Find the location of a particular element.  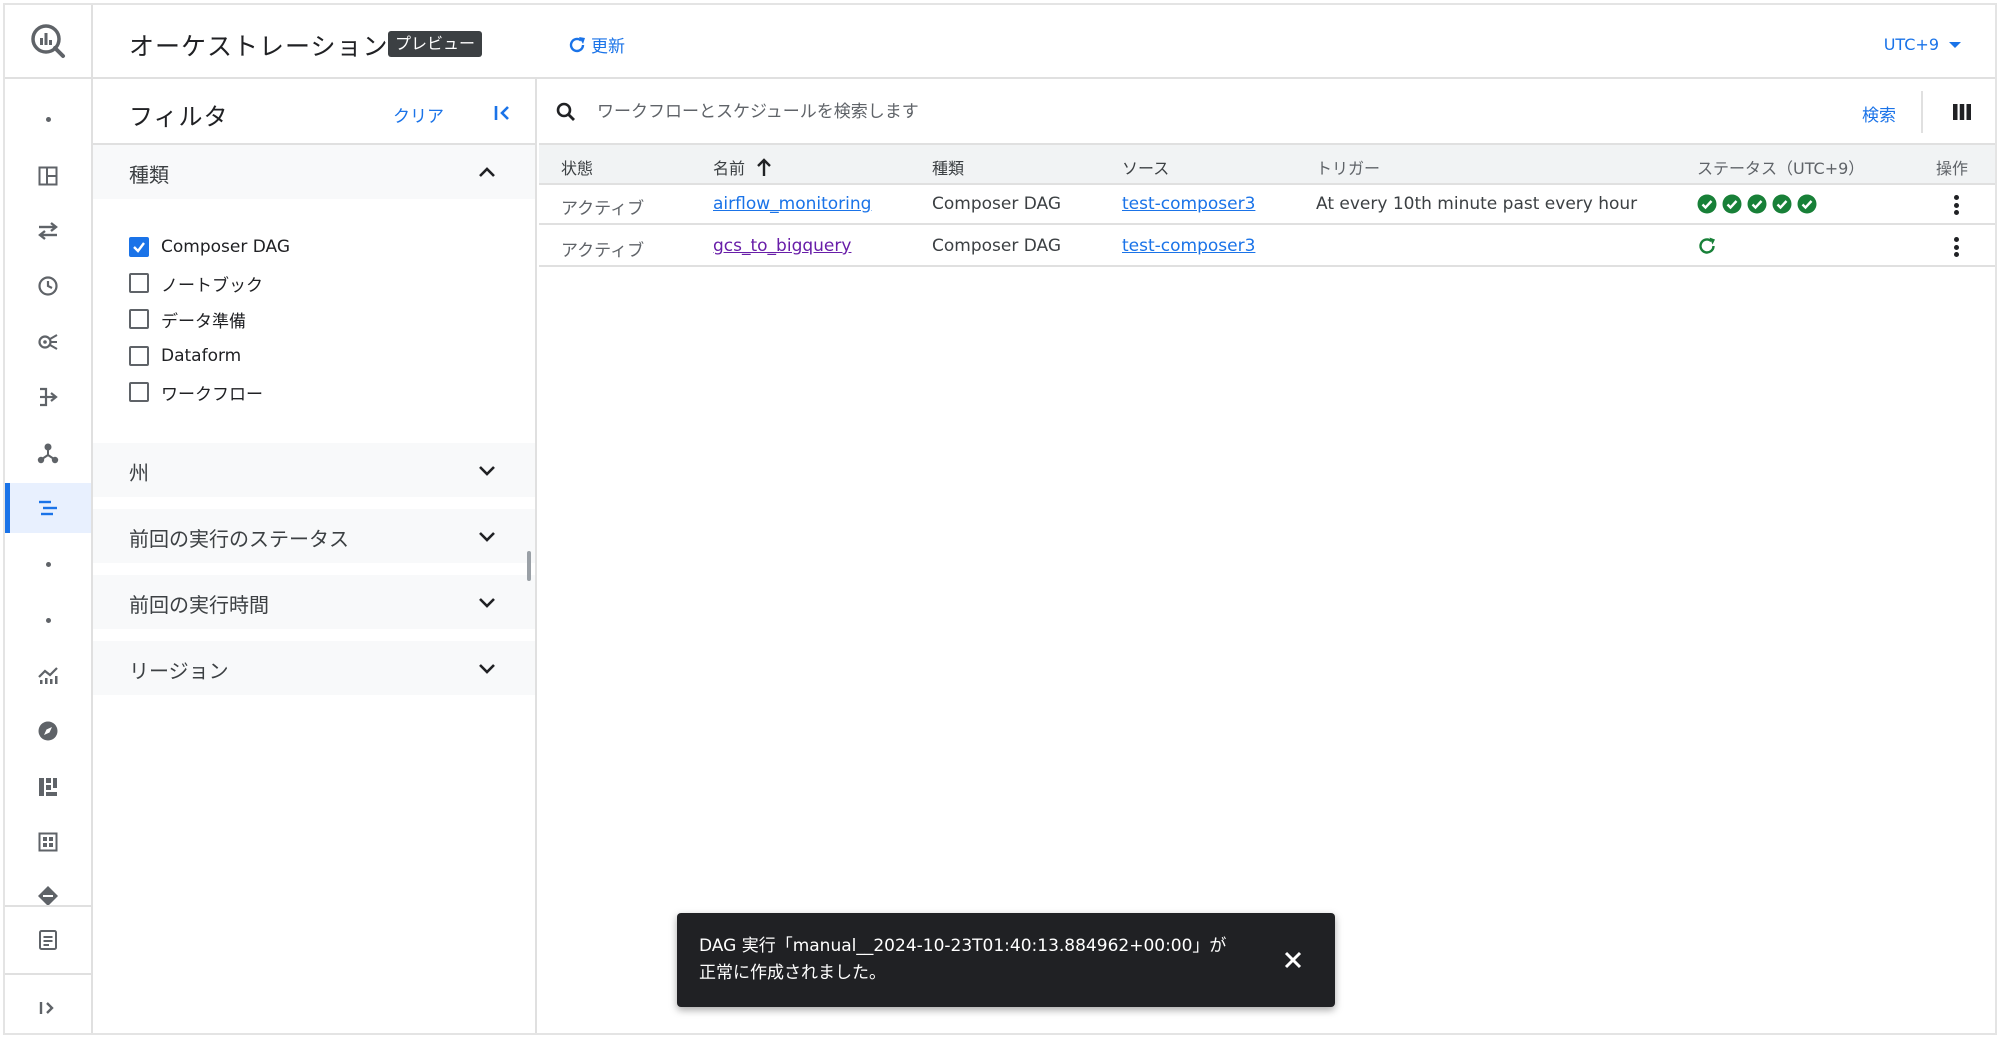

chevron-up-icon is located at coordinates (487, 172).